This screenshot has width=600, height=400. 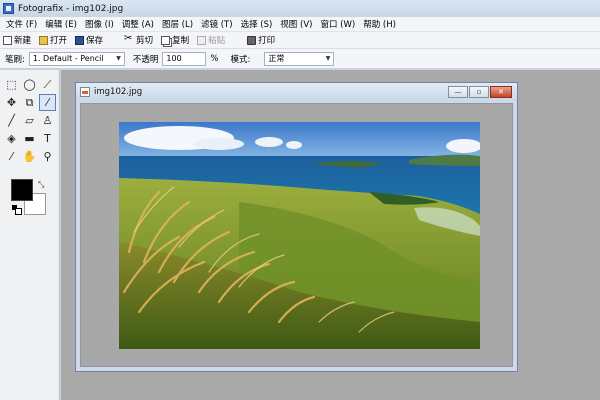 I want to click on mode-label: 模式:, so click(x=240, y=59).